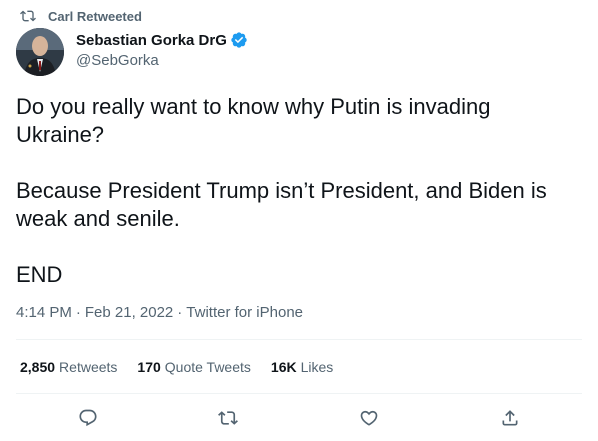 The image size is (598, 441). I want to click on verified-badge-icon, so click(239, 40).